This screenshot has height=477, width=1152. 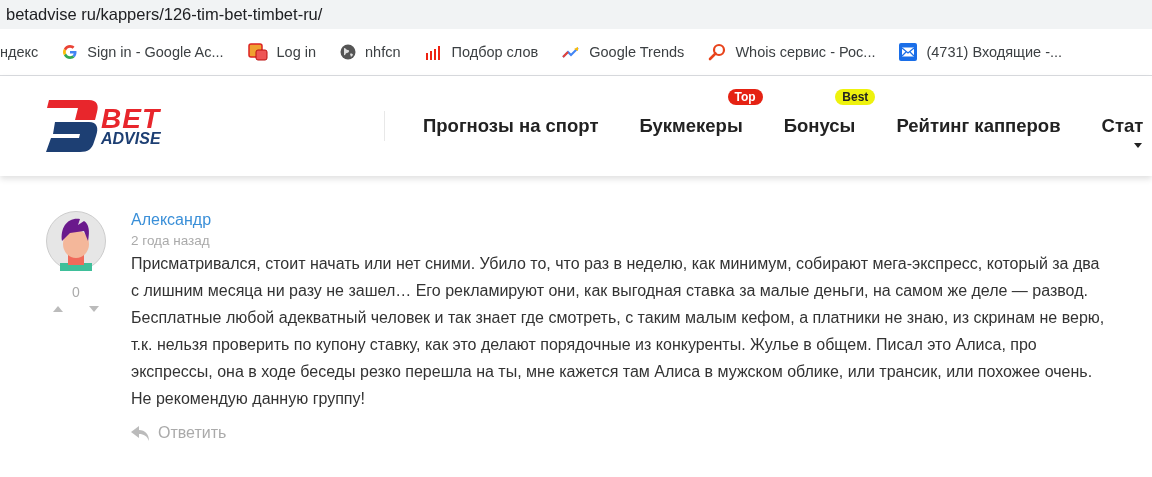 I want to click on upvote-icon, so click(x=58, y=309).